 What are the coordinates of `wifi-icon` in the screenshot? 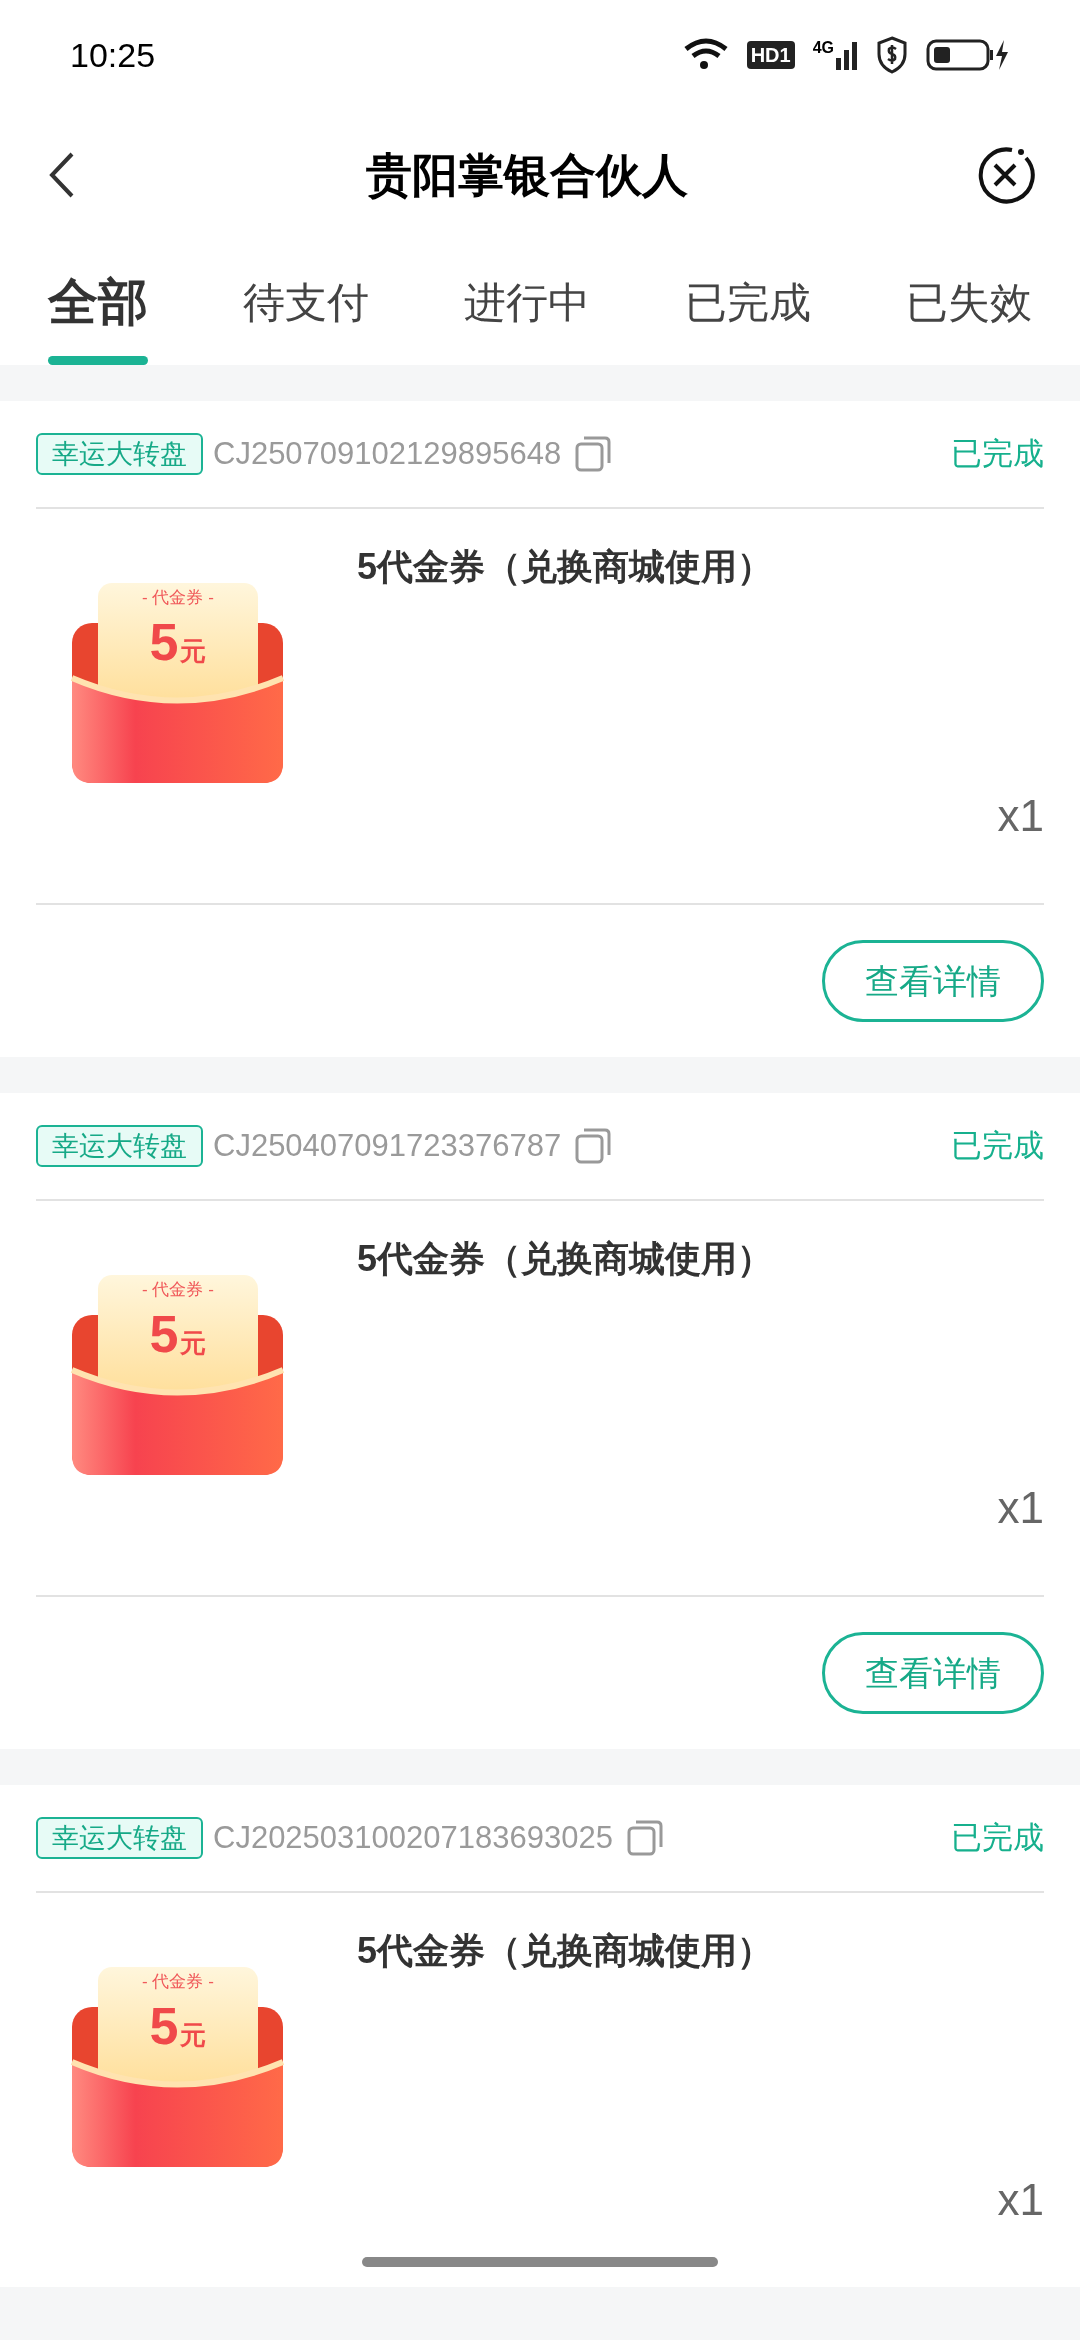 It's located at (705, 55).